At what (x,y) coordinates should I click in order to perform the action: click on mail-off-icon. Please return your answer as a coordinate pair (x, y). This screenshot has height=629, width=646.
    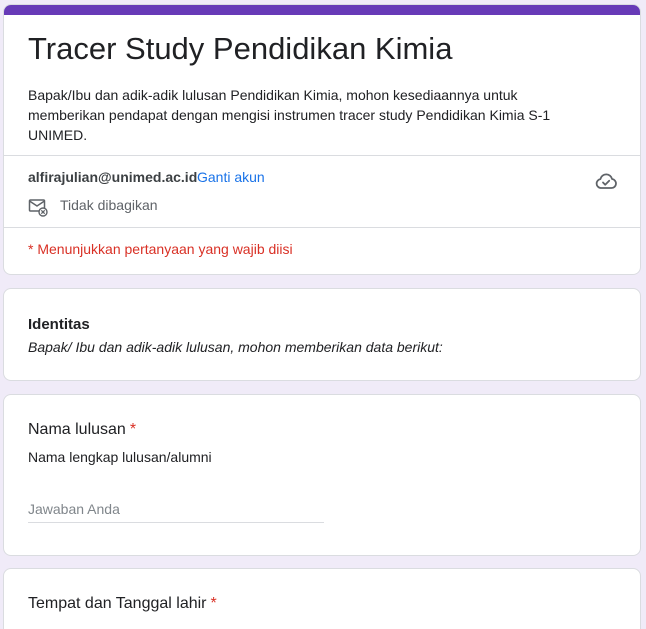
    Looking at the image, I should click on (38, 207).